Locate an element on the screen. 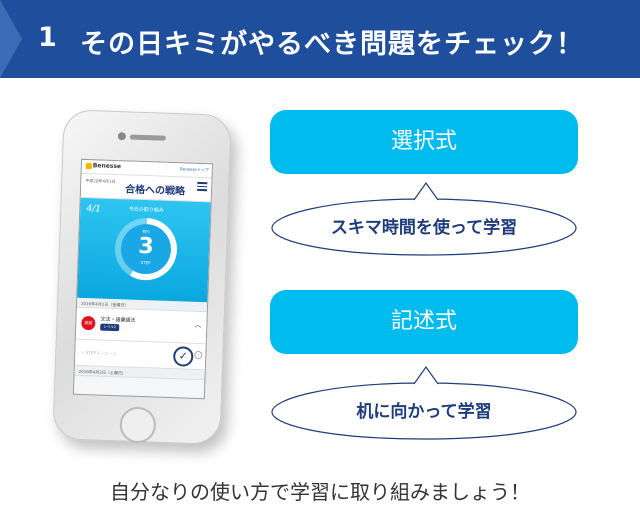  chevron-right-icon: › is located at coordinates (198, 355).